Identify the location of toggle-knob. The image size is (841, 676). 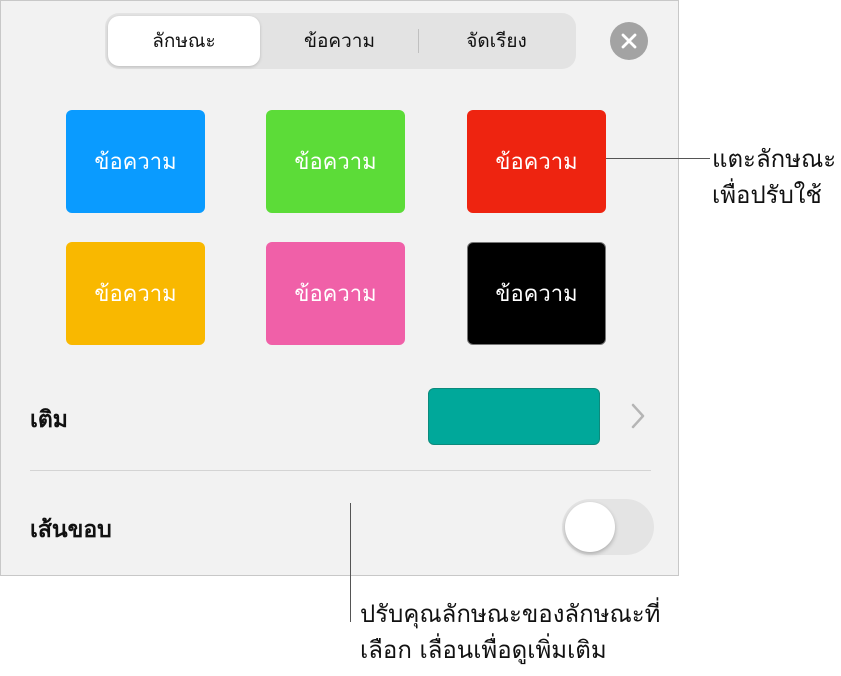
(590, 527).